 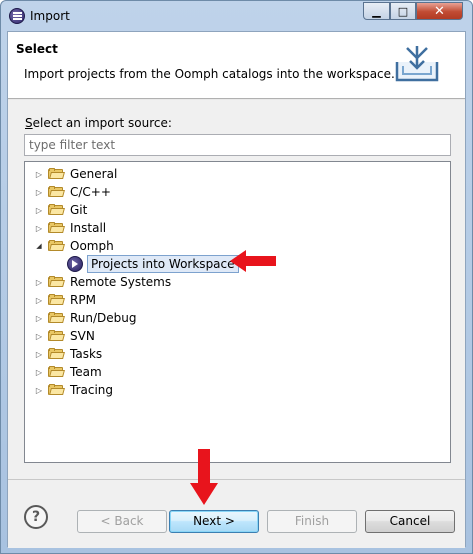 I want to click on tree-item-label: Team, so click(x=86, y=372).